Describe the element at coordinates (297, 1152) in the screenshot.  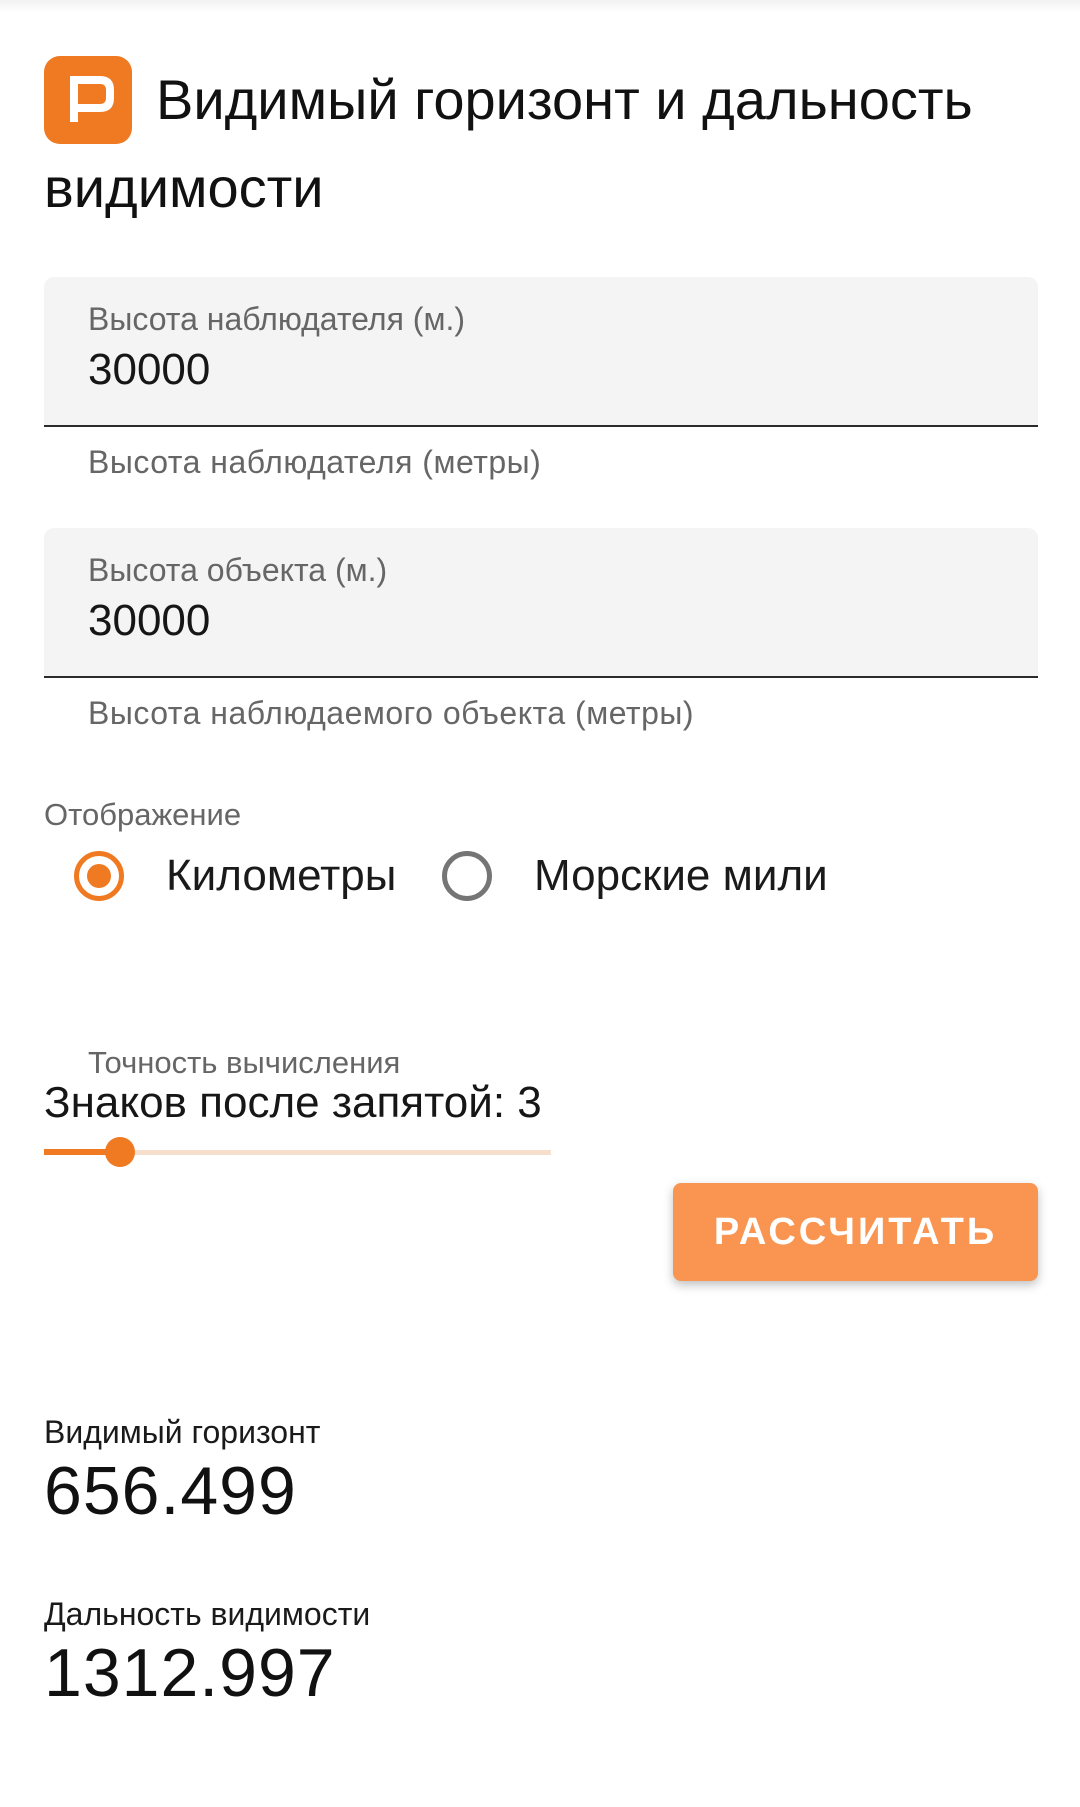
I see `precision-slider` at that location.